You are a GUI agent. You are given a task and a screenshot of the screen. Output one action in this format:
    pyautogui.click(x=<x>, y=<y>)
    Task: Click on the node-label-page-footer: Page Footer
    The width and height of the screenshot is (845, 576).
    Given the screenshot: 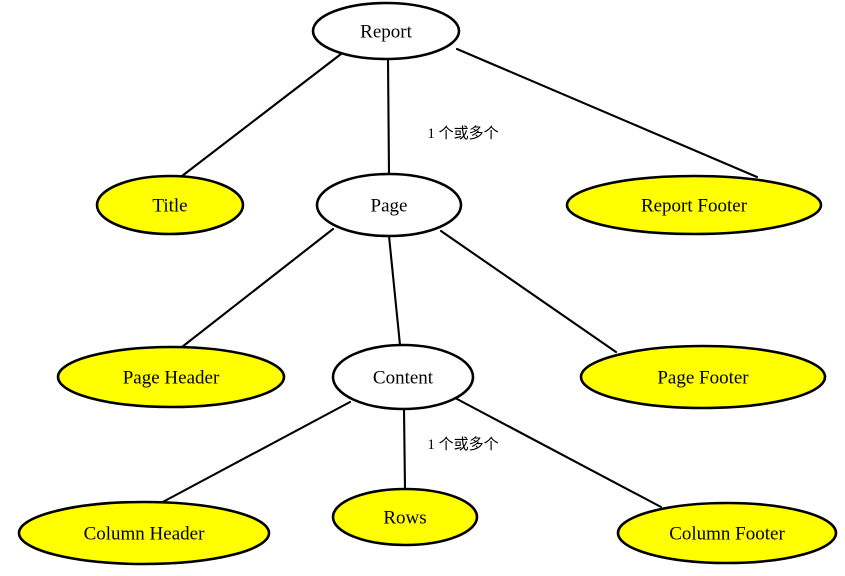 What is the action you would take?
    pyautogui.click(x=703, y=378)
    